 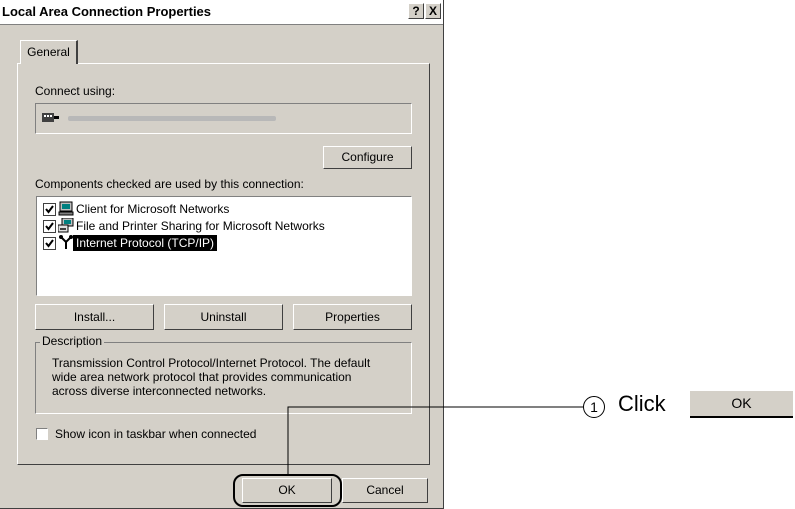 I want to click on callout-ok-button-sample: OK, so click(x=741, y=404).